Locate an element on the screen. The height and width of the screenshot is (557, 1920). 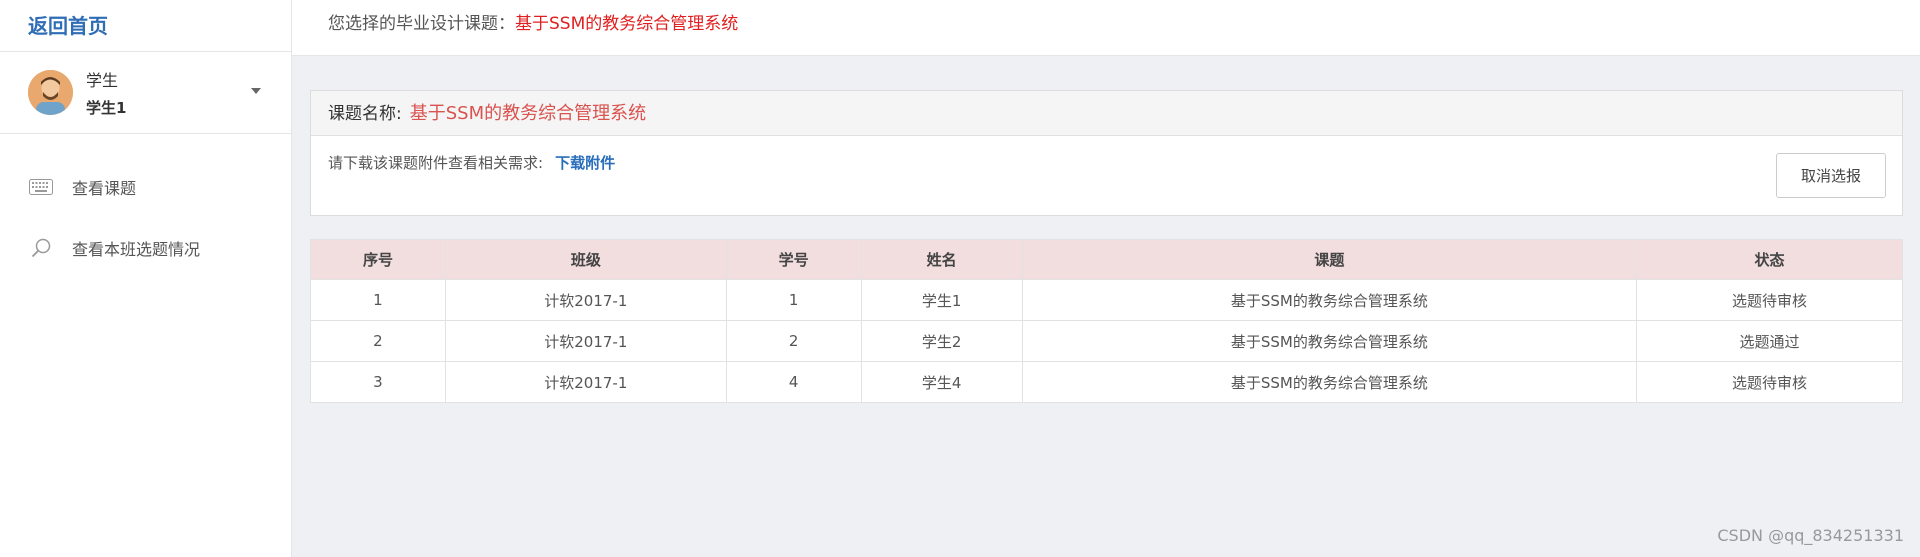
cell-index: 1 is located at coordinates (378, 300).